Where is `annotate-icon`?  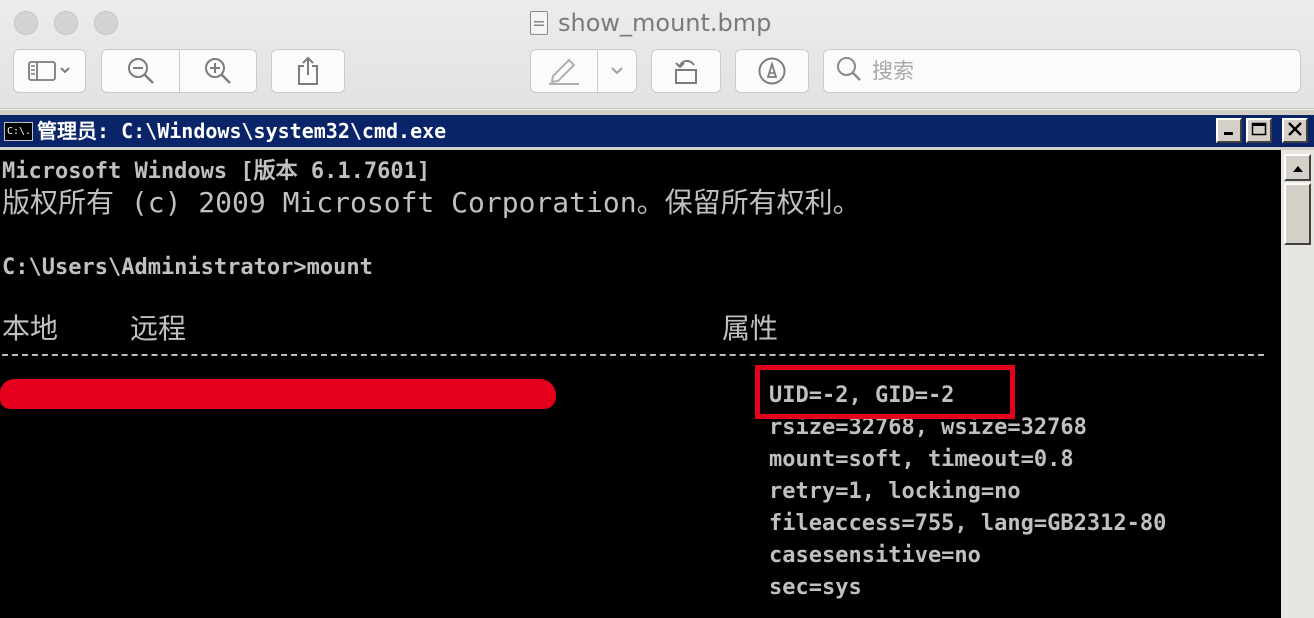 annotate-icon is located at coordinates (772, 71).